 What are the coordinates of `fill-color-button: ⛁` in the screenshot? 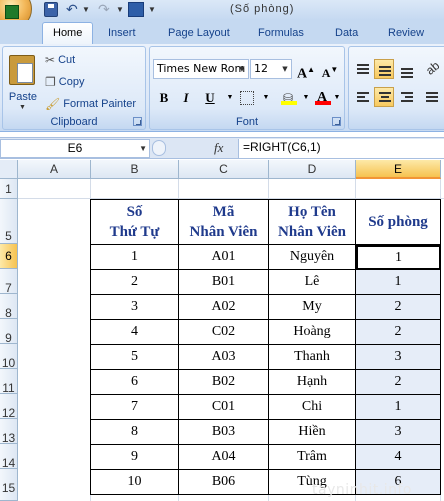 It's located at (288, 97).